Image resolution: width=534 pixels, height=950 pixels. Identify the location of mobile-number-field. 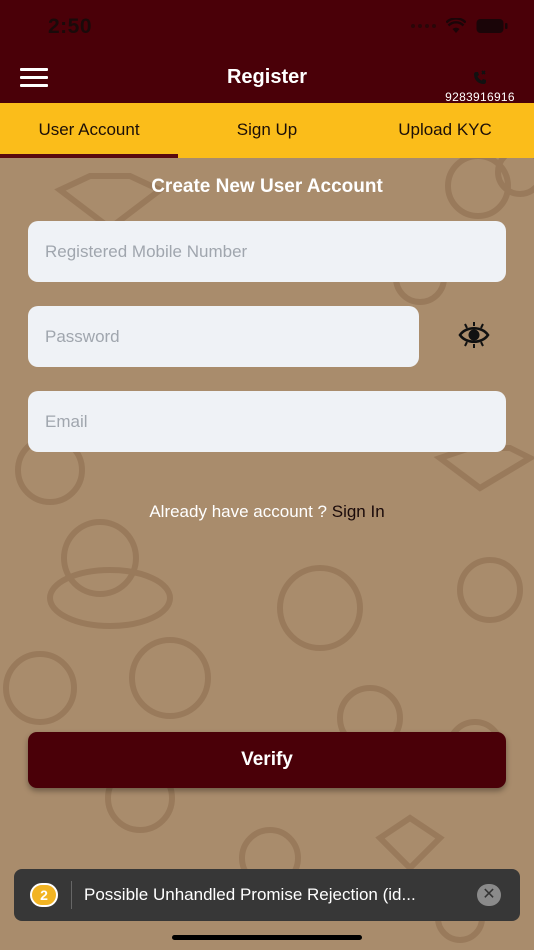
(267, 251).